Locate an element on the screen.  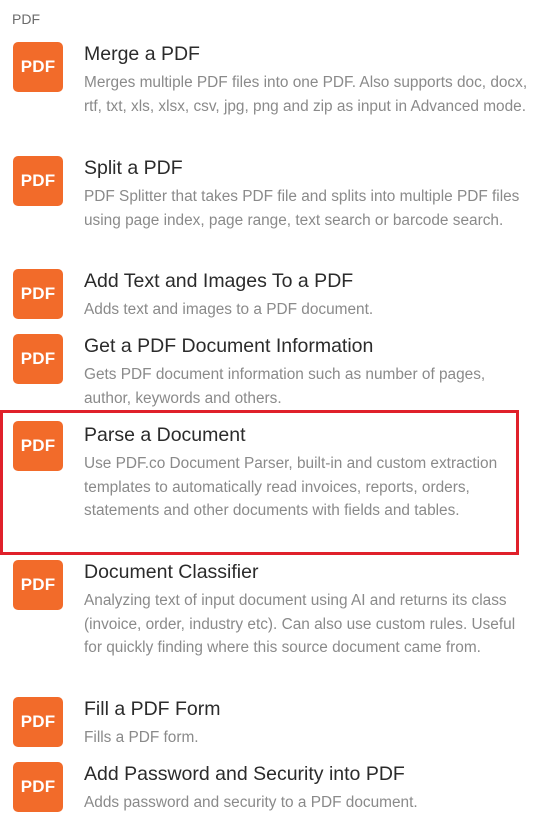
item-title: Get a PDF Document Information is located at coordinates (229, 346).